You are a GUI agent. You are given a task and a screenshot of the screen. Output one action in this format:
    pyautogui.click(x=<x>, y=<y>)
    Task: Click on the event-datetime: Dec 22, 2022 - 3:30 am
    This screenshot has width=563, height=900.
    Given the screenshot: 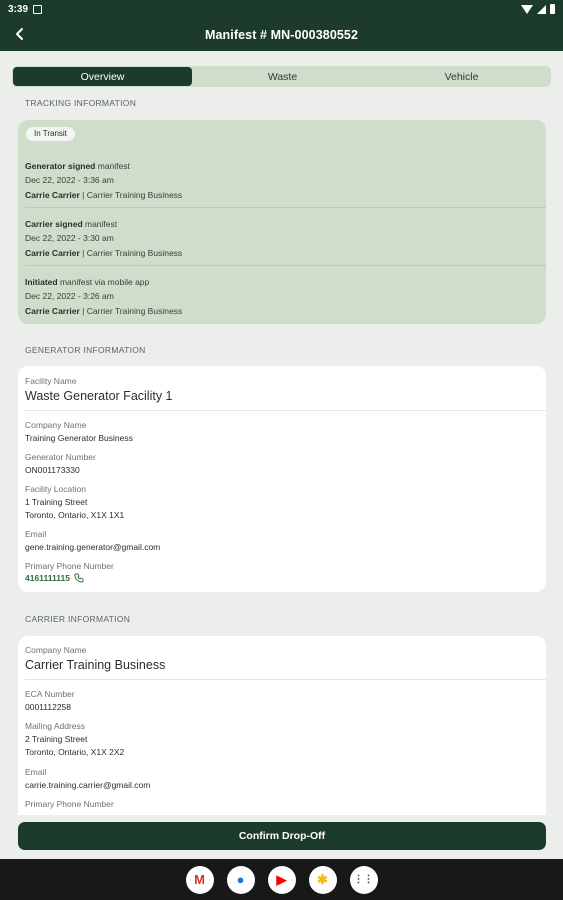 What is the action you would take?
    pyautogui.click(x=69, y=238)
    